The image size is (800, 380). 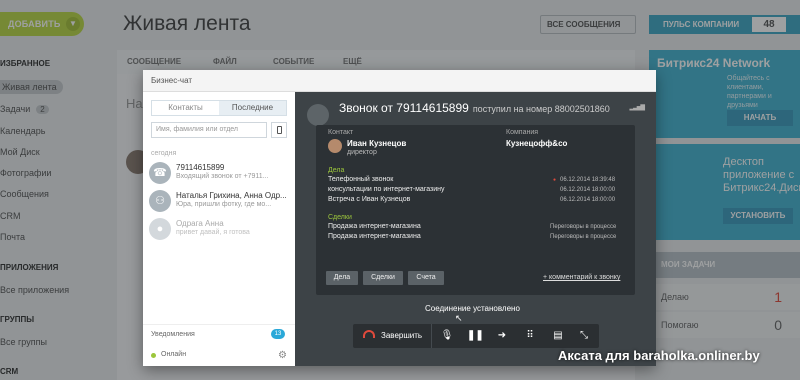 What do you see at coordinates (342, 278) in the screenshot?
I see `activities-button: Дела` at bounding box center [342, 278].